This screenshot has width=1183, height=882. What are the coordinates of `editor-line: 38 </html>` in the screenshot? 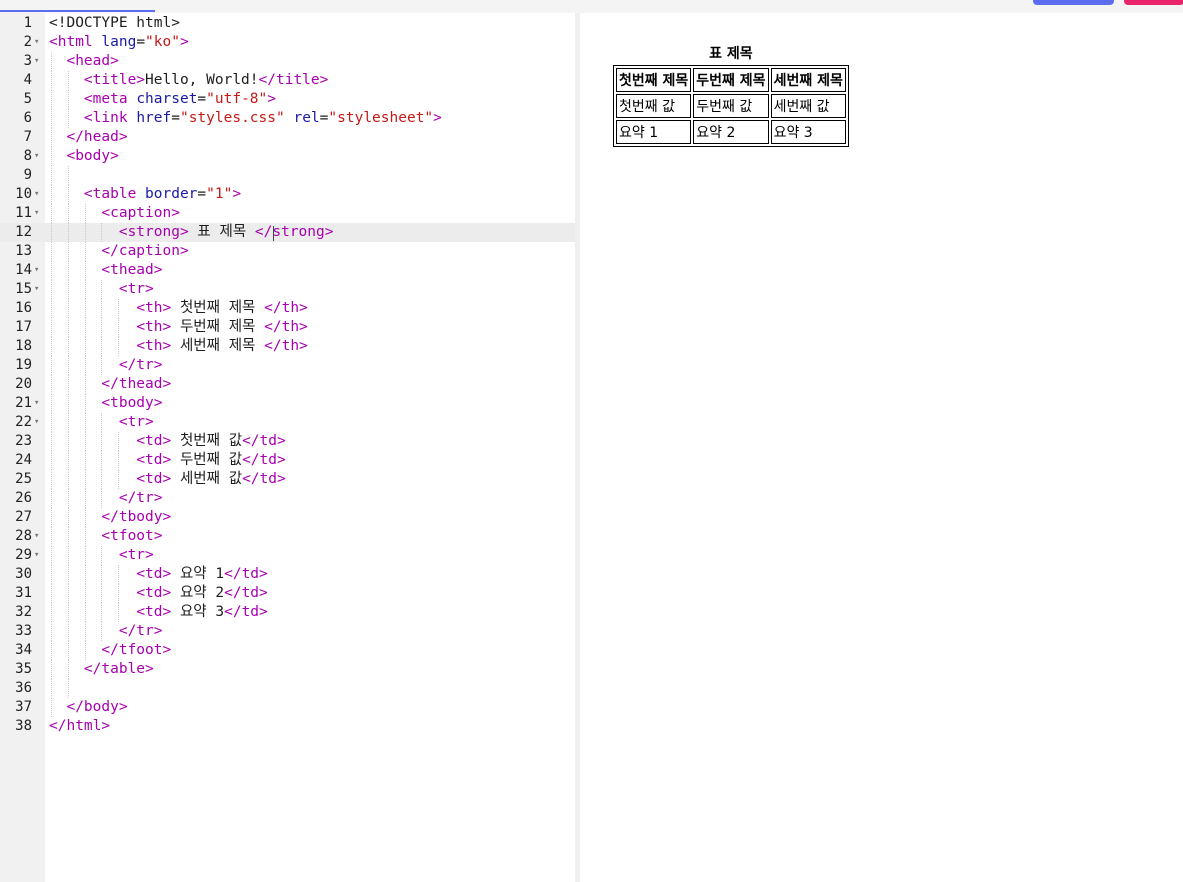 It's located at (287, 726).